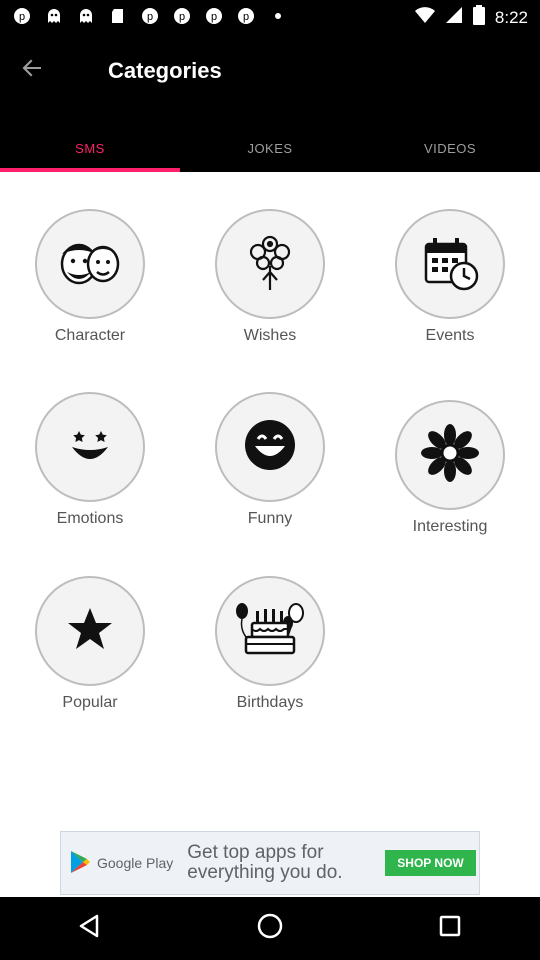 The image size is (540, 960). I want to click on tab-label: JOKES, so click(270, 148).